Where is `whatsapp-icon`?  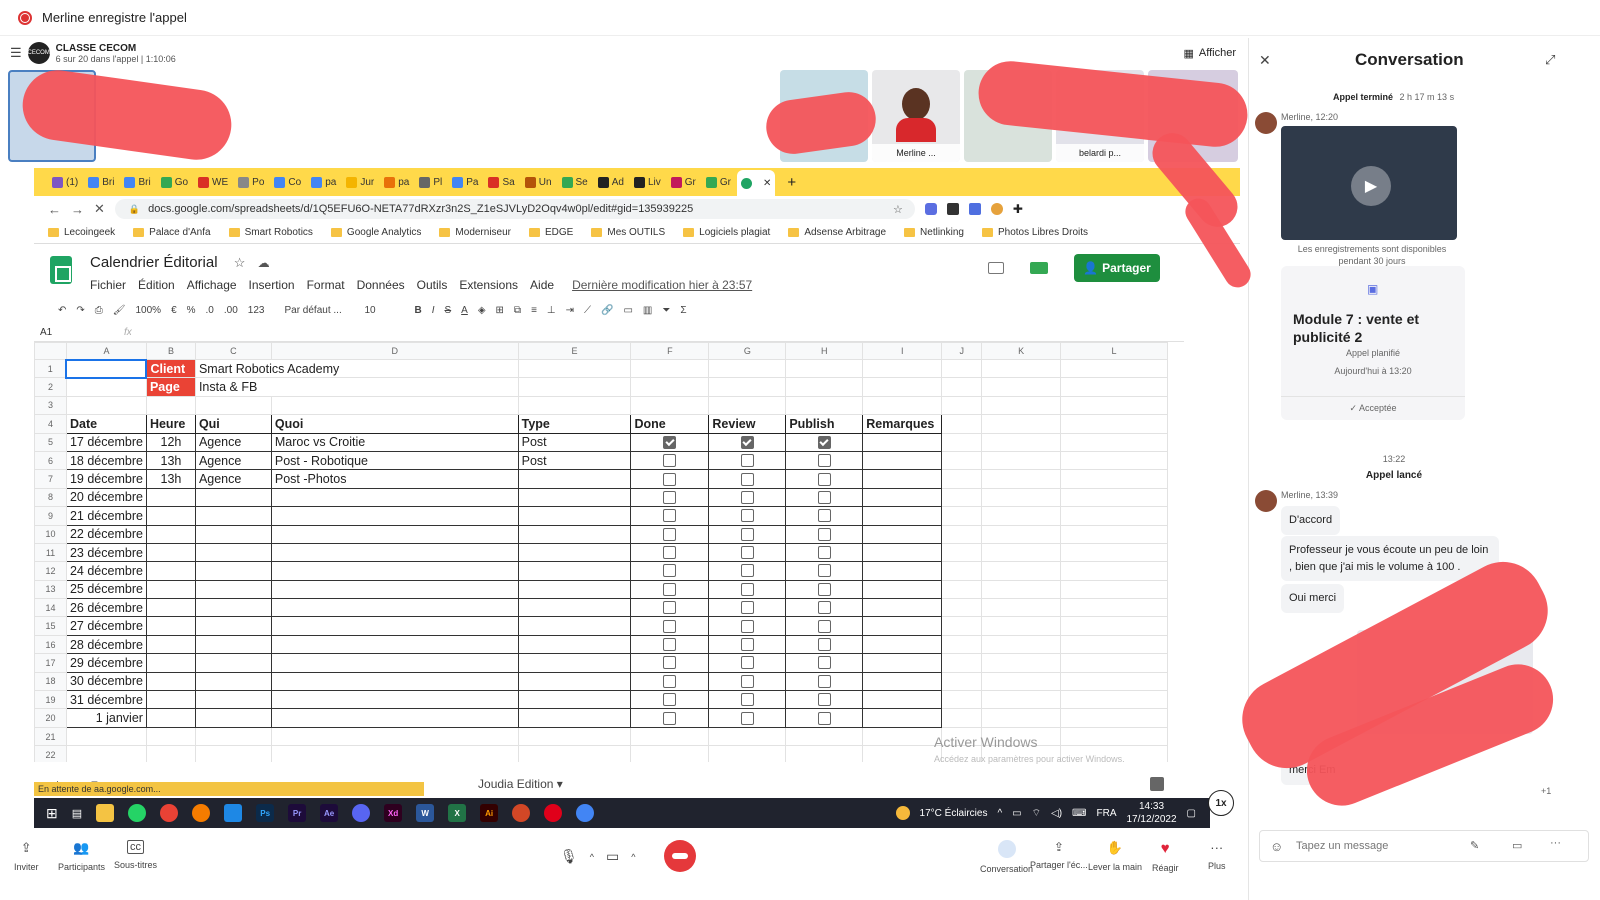
whatsapp-icon is located at coordinates (137, 813).